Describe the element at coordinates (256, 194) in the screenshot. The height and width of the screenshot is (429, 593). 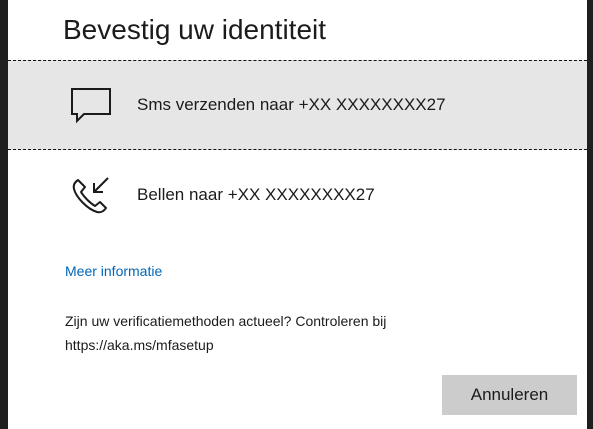
I see `option-call-label: Bellen naar +XX XXXXXXXX27` at that location.